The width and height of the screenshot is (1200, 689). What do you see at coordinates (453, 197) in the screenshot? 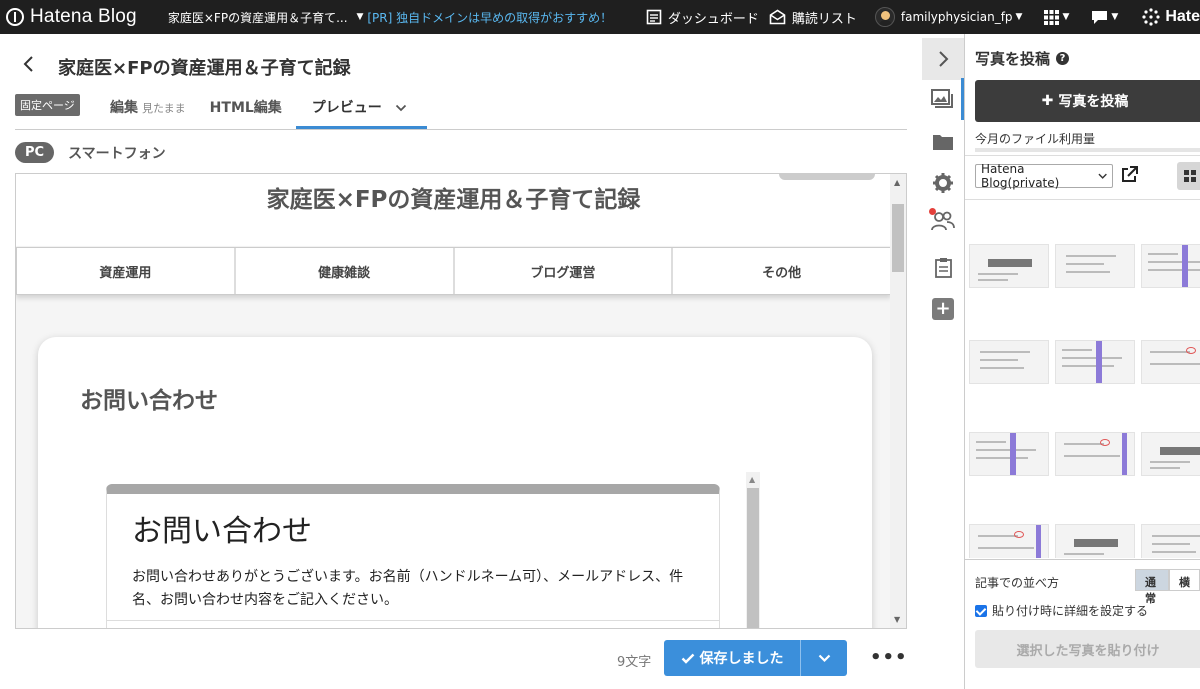
I see `preview-blog-title: 家庭医×FPの資産運用＆子育て記録` at bounding box center [453, 197].